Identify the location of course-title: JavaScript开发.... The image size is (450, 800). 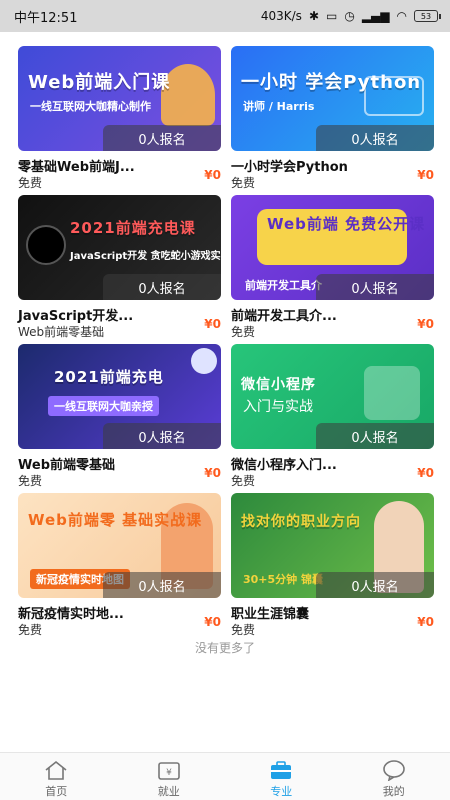
(76, 316).